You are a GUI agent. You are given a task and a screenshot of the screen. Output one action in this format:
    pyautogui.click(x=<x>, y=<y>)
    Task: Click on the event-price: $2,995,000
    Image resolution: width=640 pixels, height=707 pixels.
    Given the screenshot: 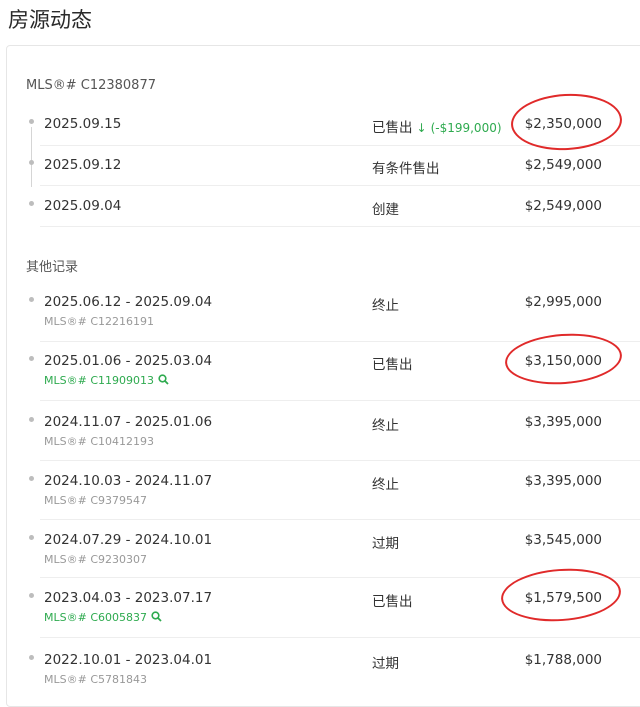 What is the action you would take?
    pyautogui.click(x=563, y=302)
    